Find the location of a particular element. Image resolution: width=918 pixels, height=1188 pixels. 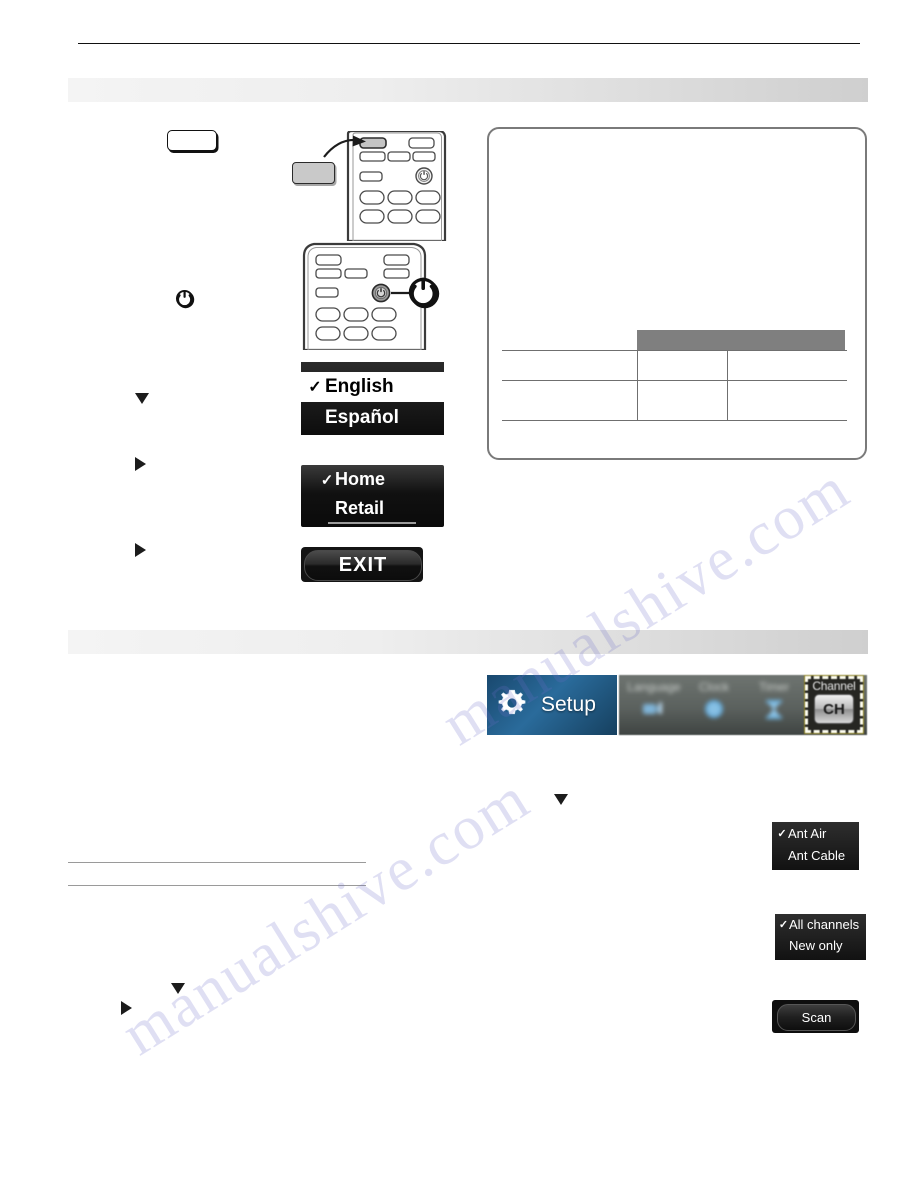

setup-menu-item-timer-label: Timer is located at coordinates (774, 687).